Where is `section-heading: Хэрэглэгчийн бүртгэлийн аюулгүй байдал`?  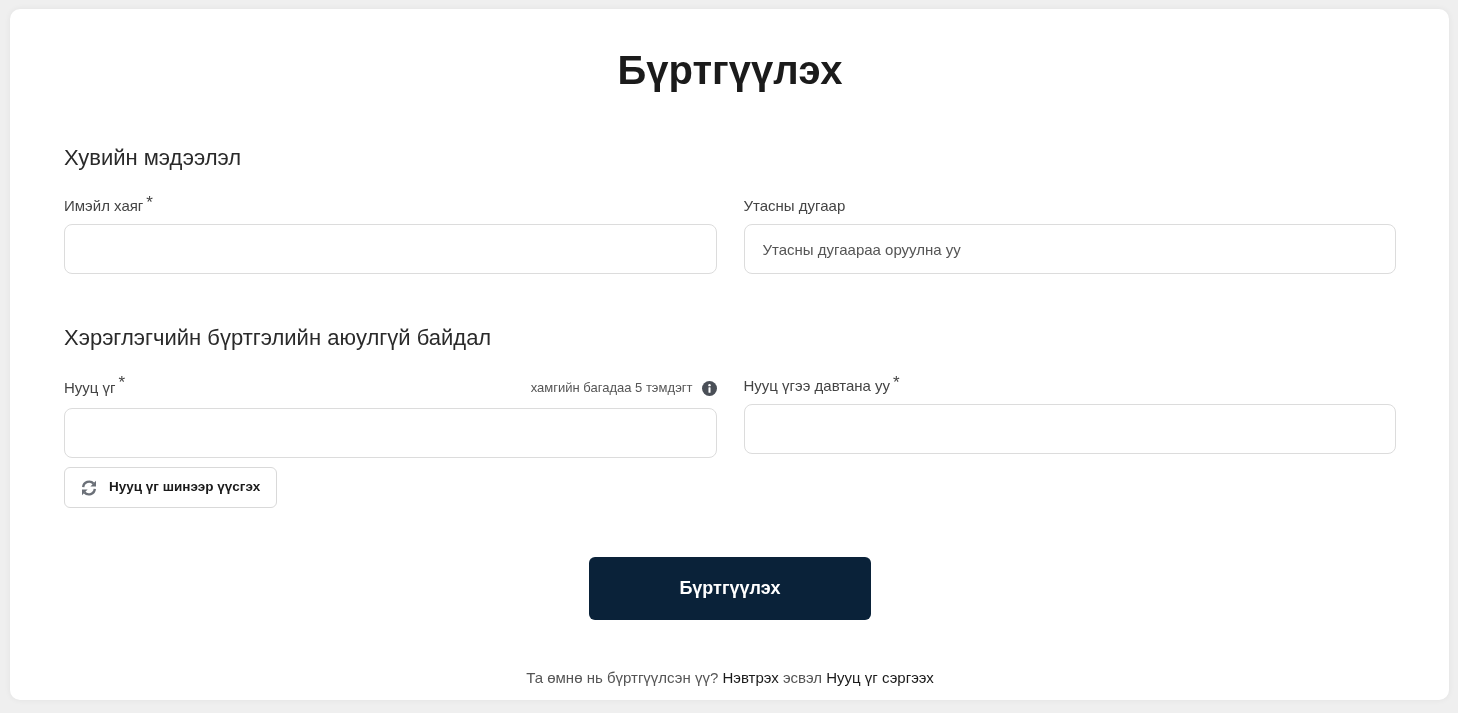 section-heading: Хэрэглэгчийн бүртгэлийн аюулгүй байдал is located at coordinates (278, 338).